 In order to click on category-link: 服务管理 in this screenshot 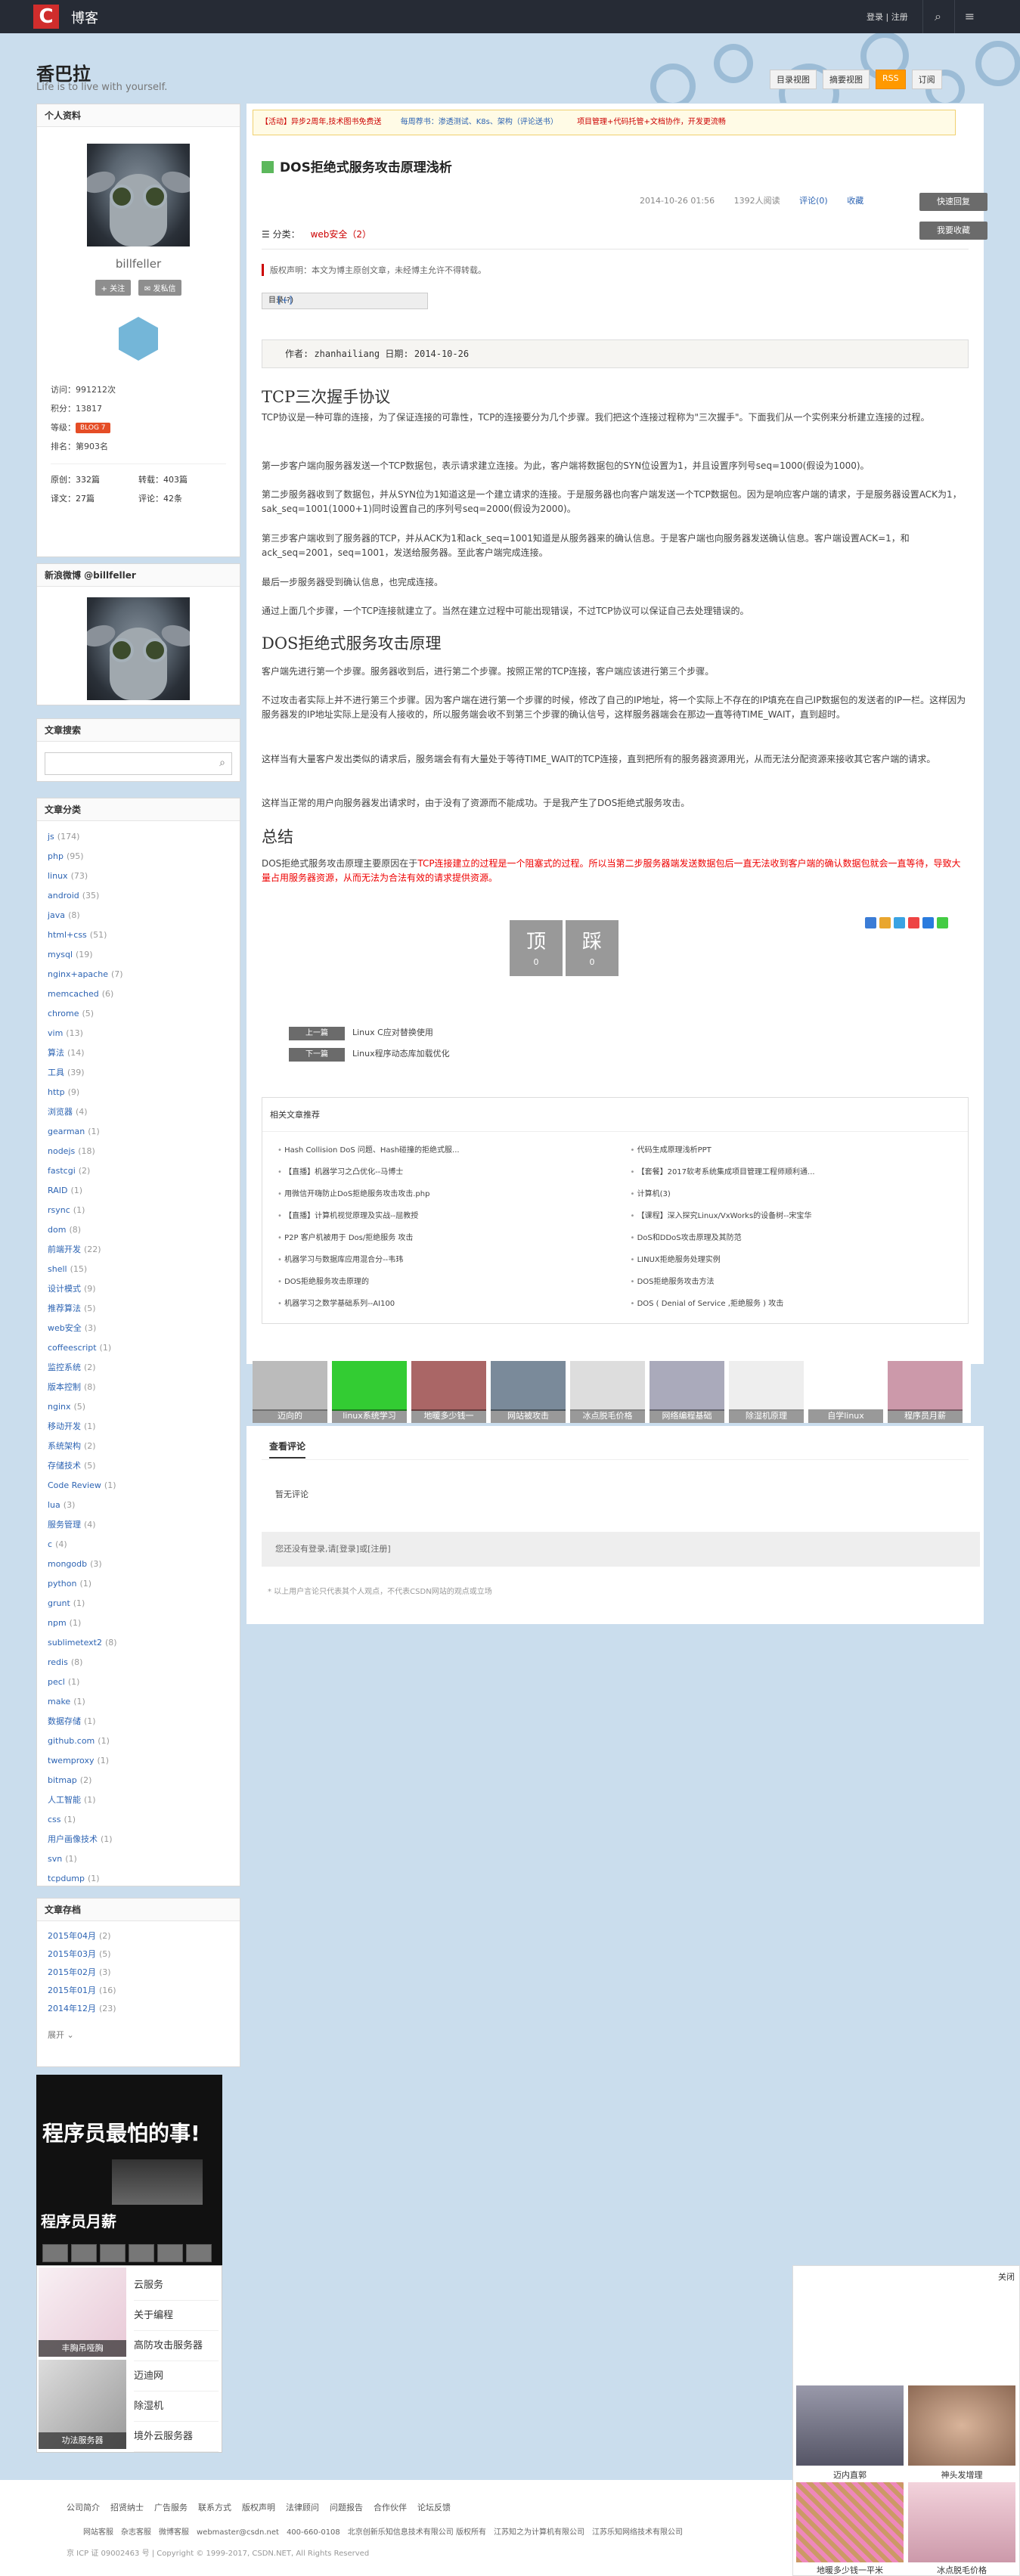, I will do `click(64, 1525)`.